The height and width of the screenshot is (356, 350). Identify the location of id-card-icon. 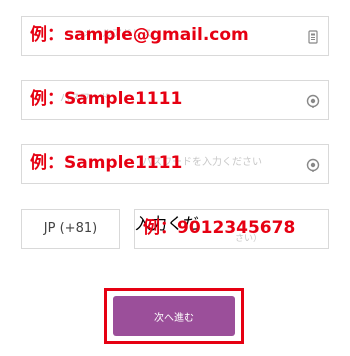
(313, 36).